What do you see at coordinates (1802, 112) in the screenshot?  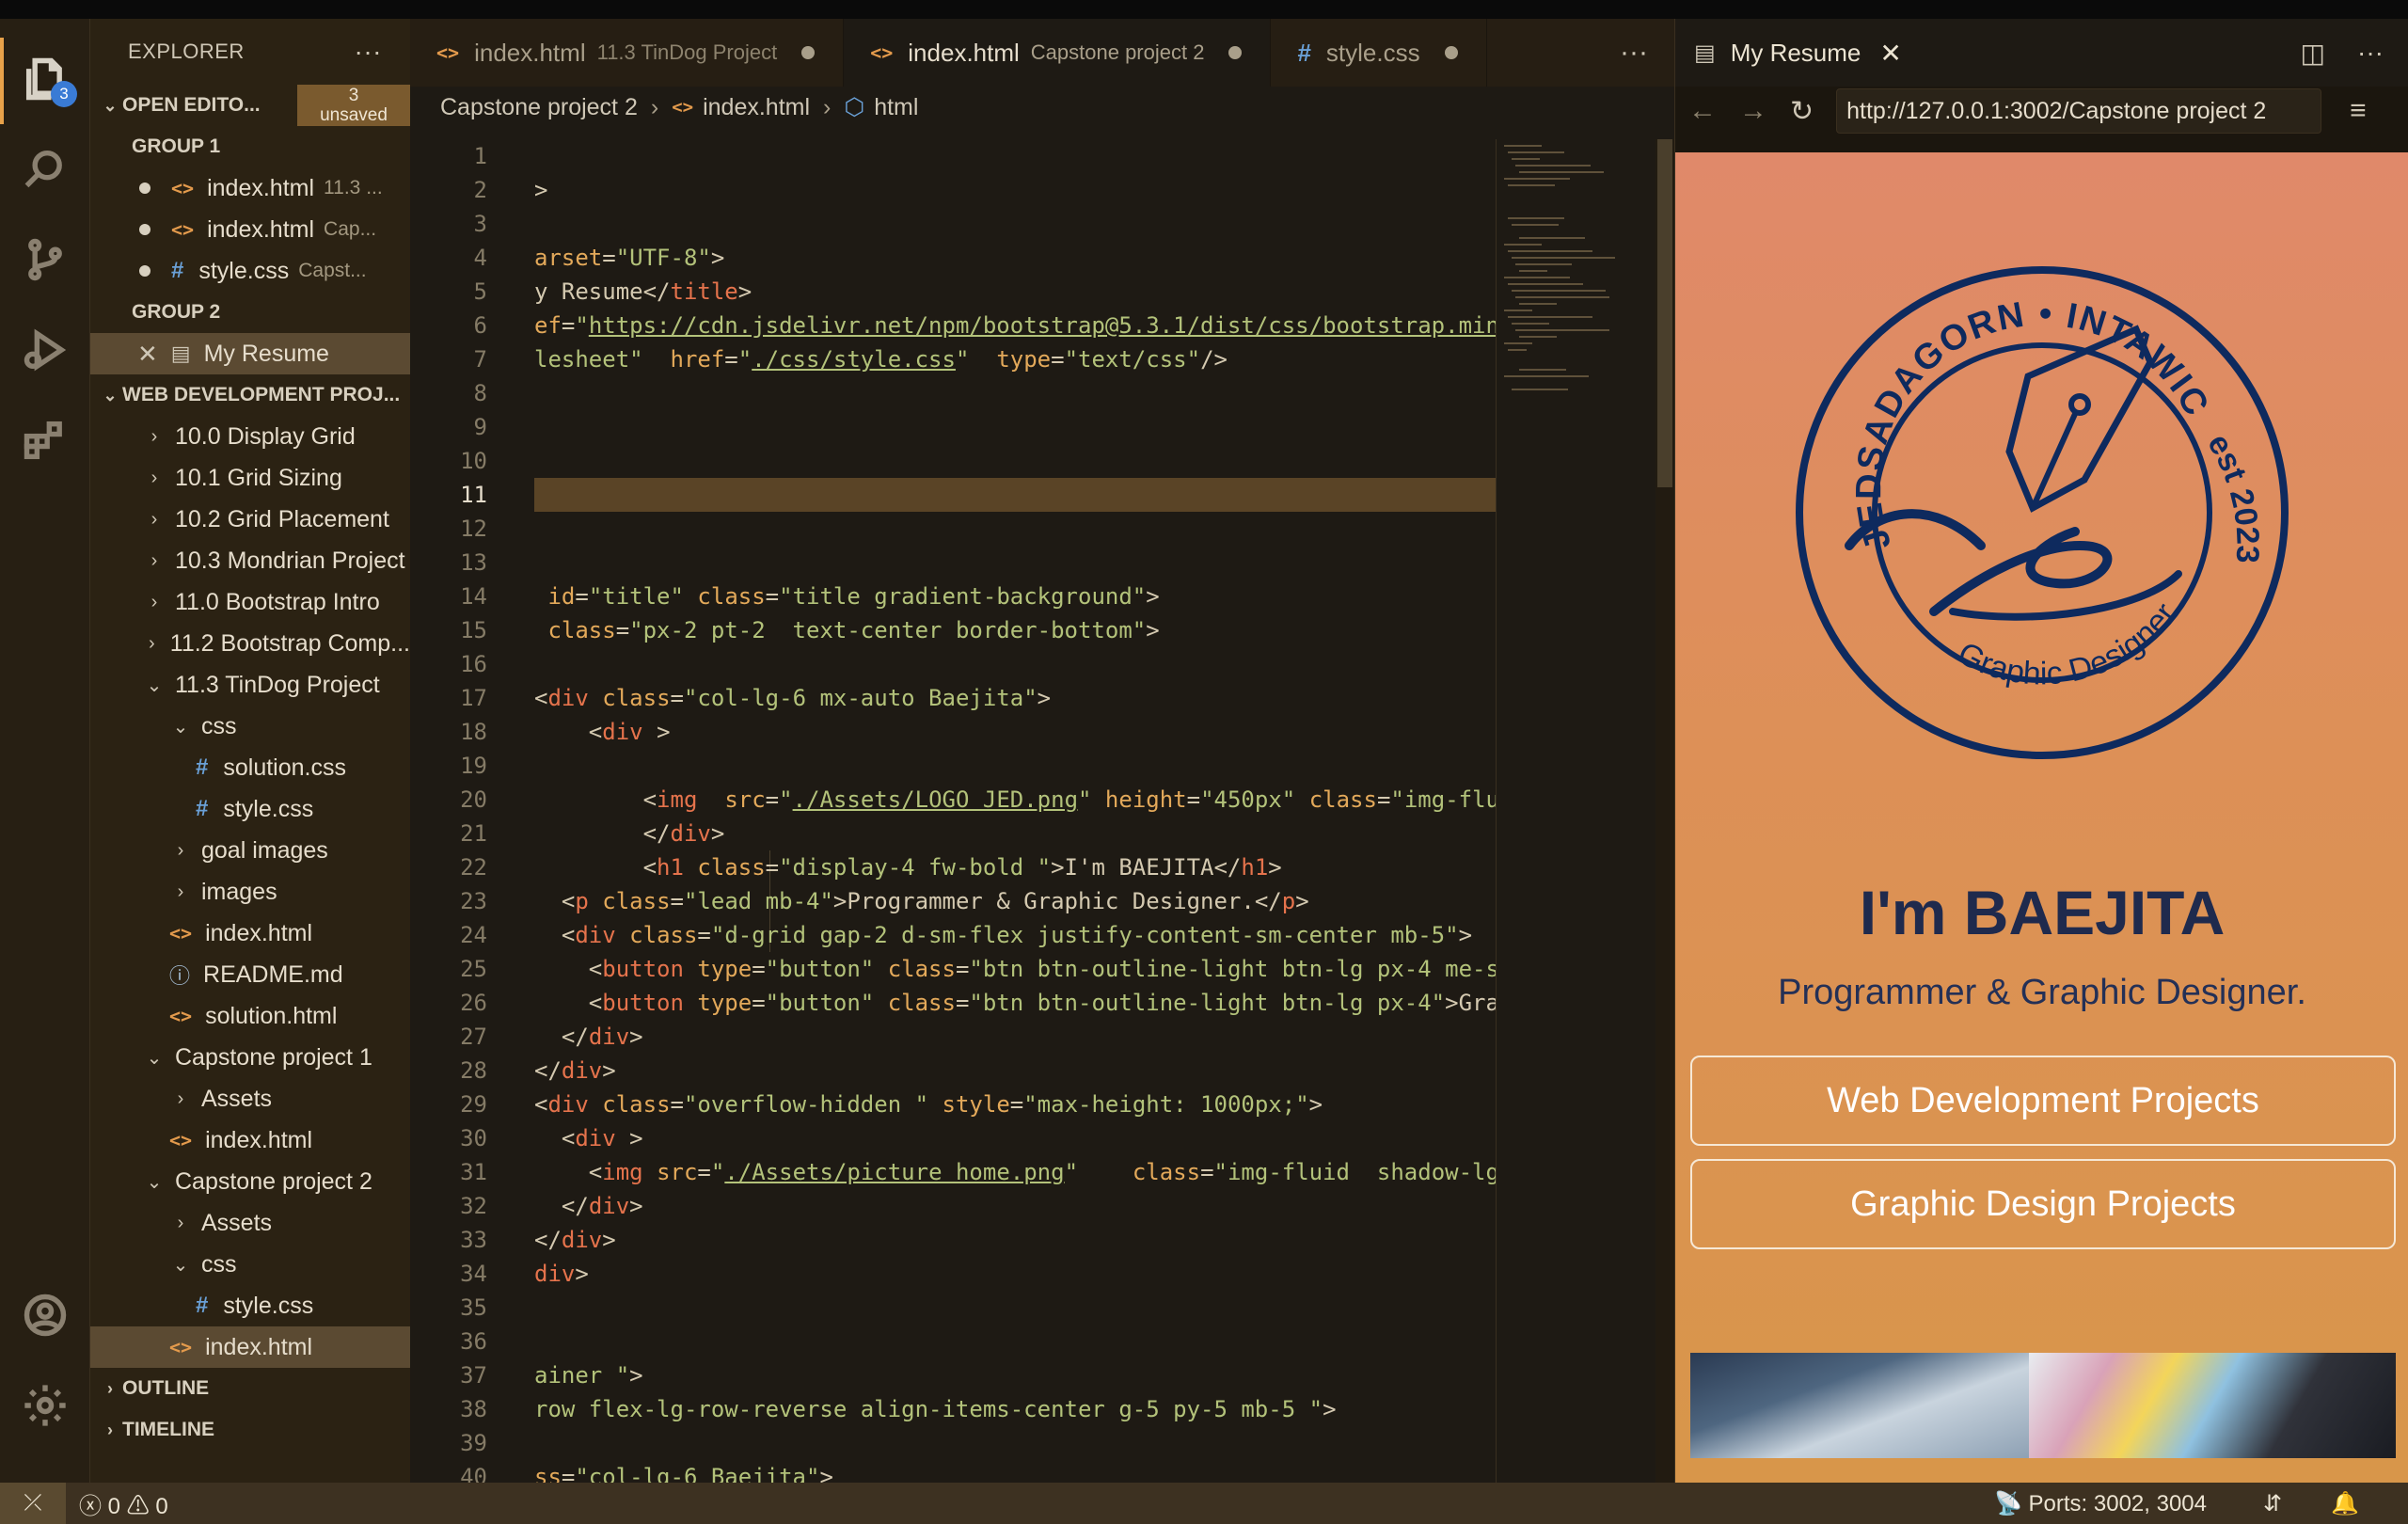 I see `reload-icon: ↻` at bounding box center [1802, 112].